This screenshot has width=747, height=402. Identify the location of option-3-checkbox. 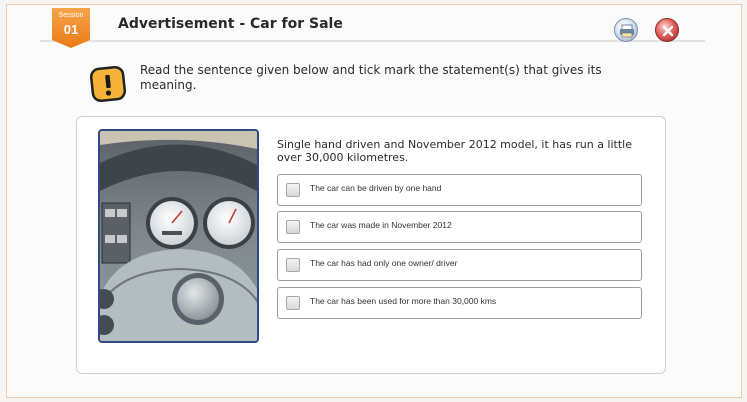
(293, 265).